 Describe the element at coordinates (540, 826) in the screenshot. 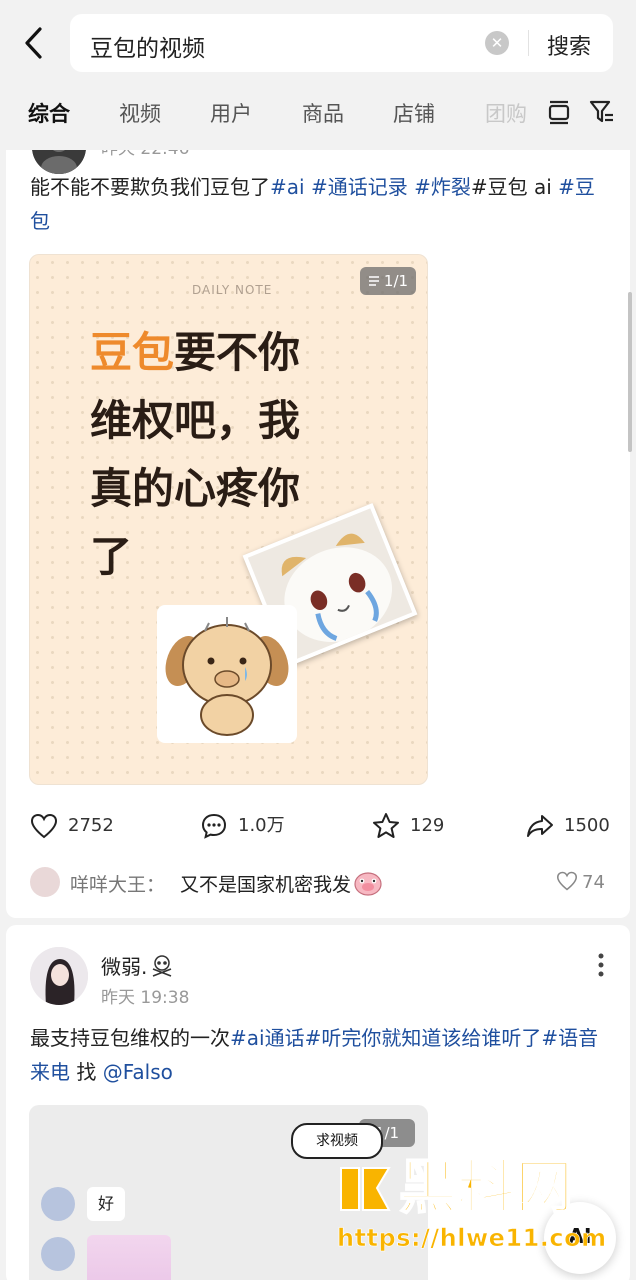

I see `share-icon` at that location.